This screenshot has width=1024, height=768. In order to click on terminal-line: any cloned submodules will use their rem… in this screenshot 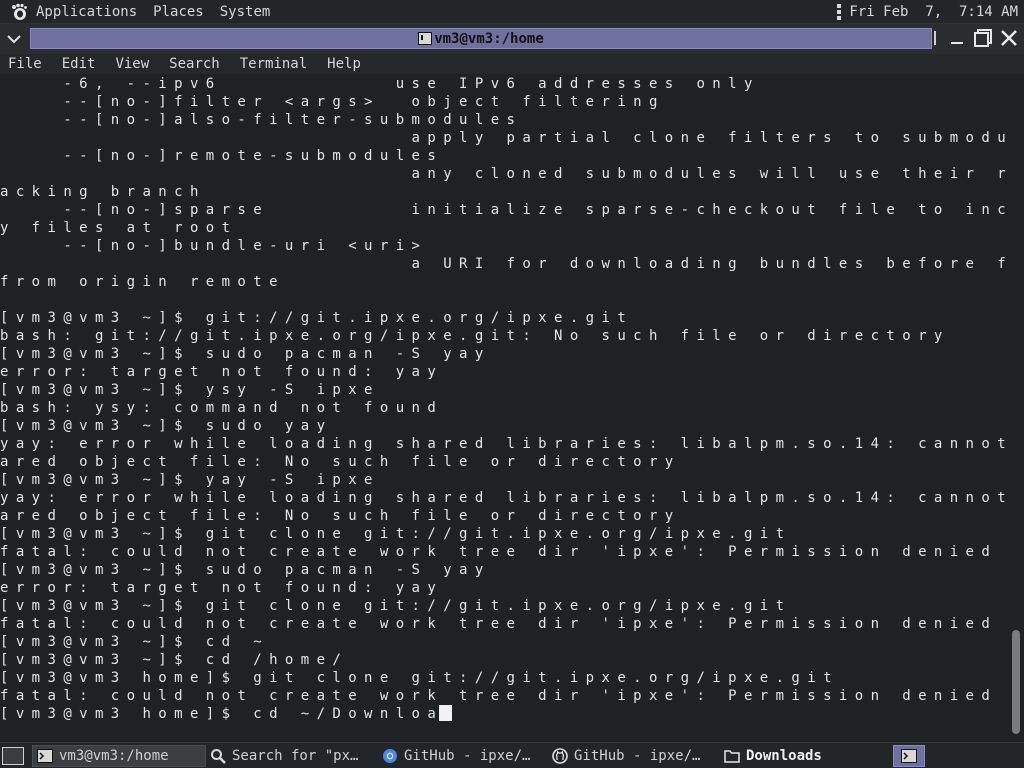, I will do `click(709, 174)`.